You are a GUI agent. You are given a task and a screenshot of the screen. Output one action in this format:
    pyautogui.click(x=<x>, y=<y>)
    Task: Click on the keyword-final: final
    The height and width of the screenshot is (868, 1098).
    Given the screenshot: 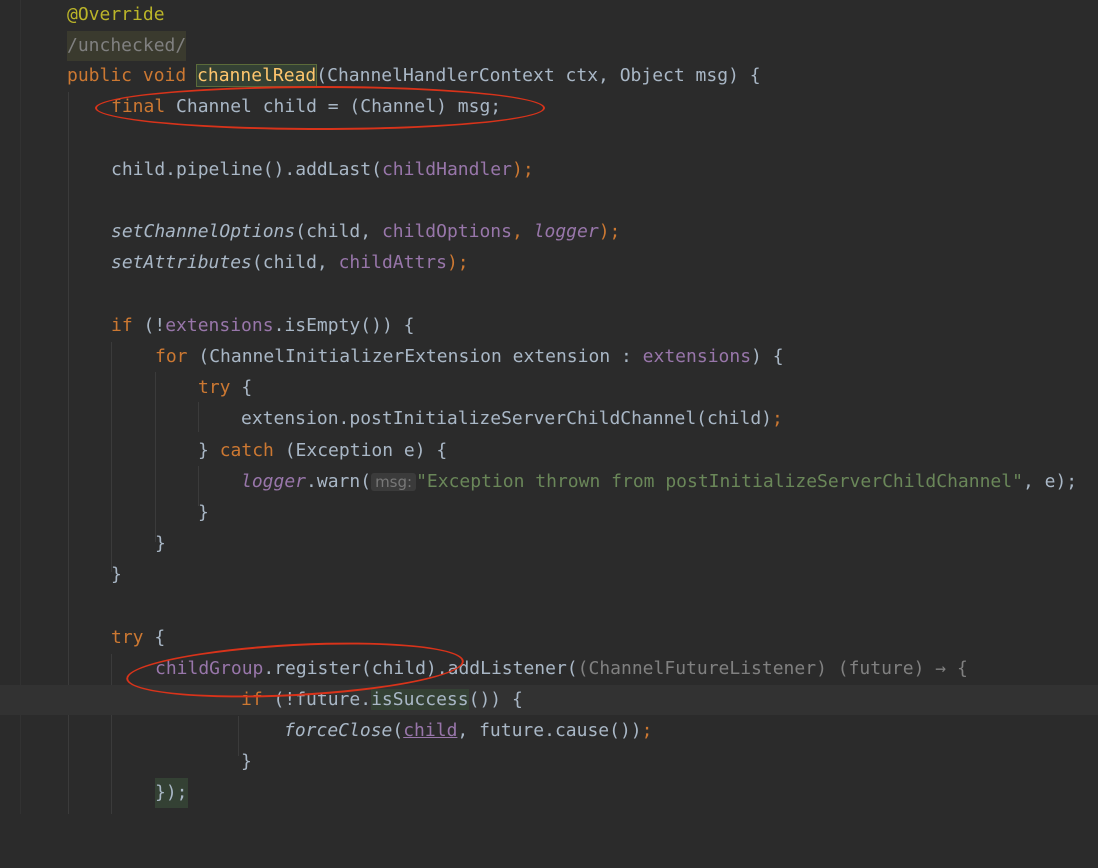 What is the action you would take?
    pyautogui.click(x=138, y=106)
    